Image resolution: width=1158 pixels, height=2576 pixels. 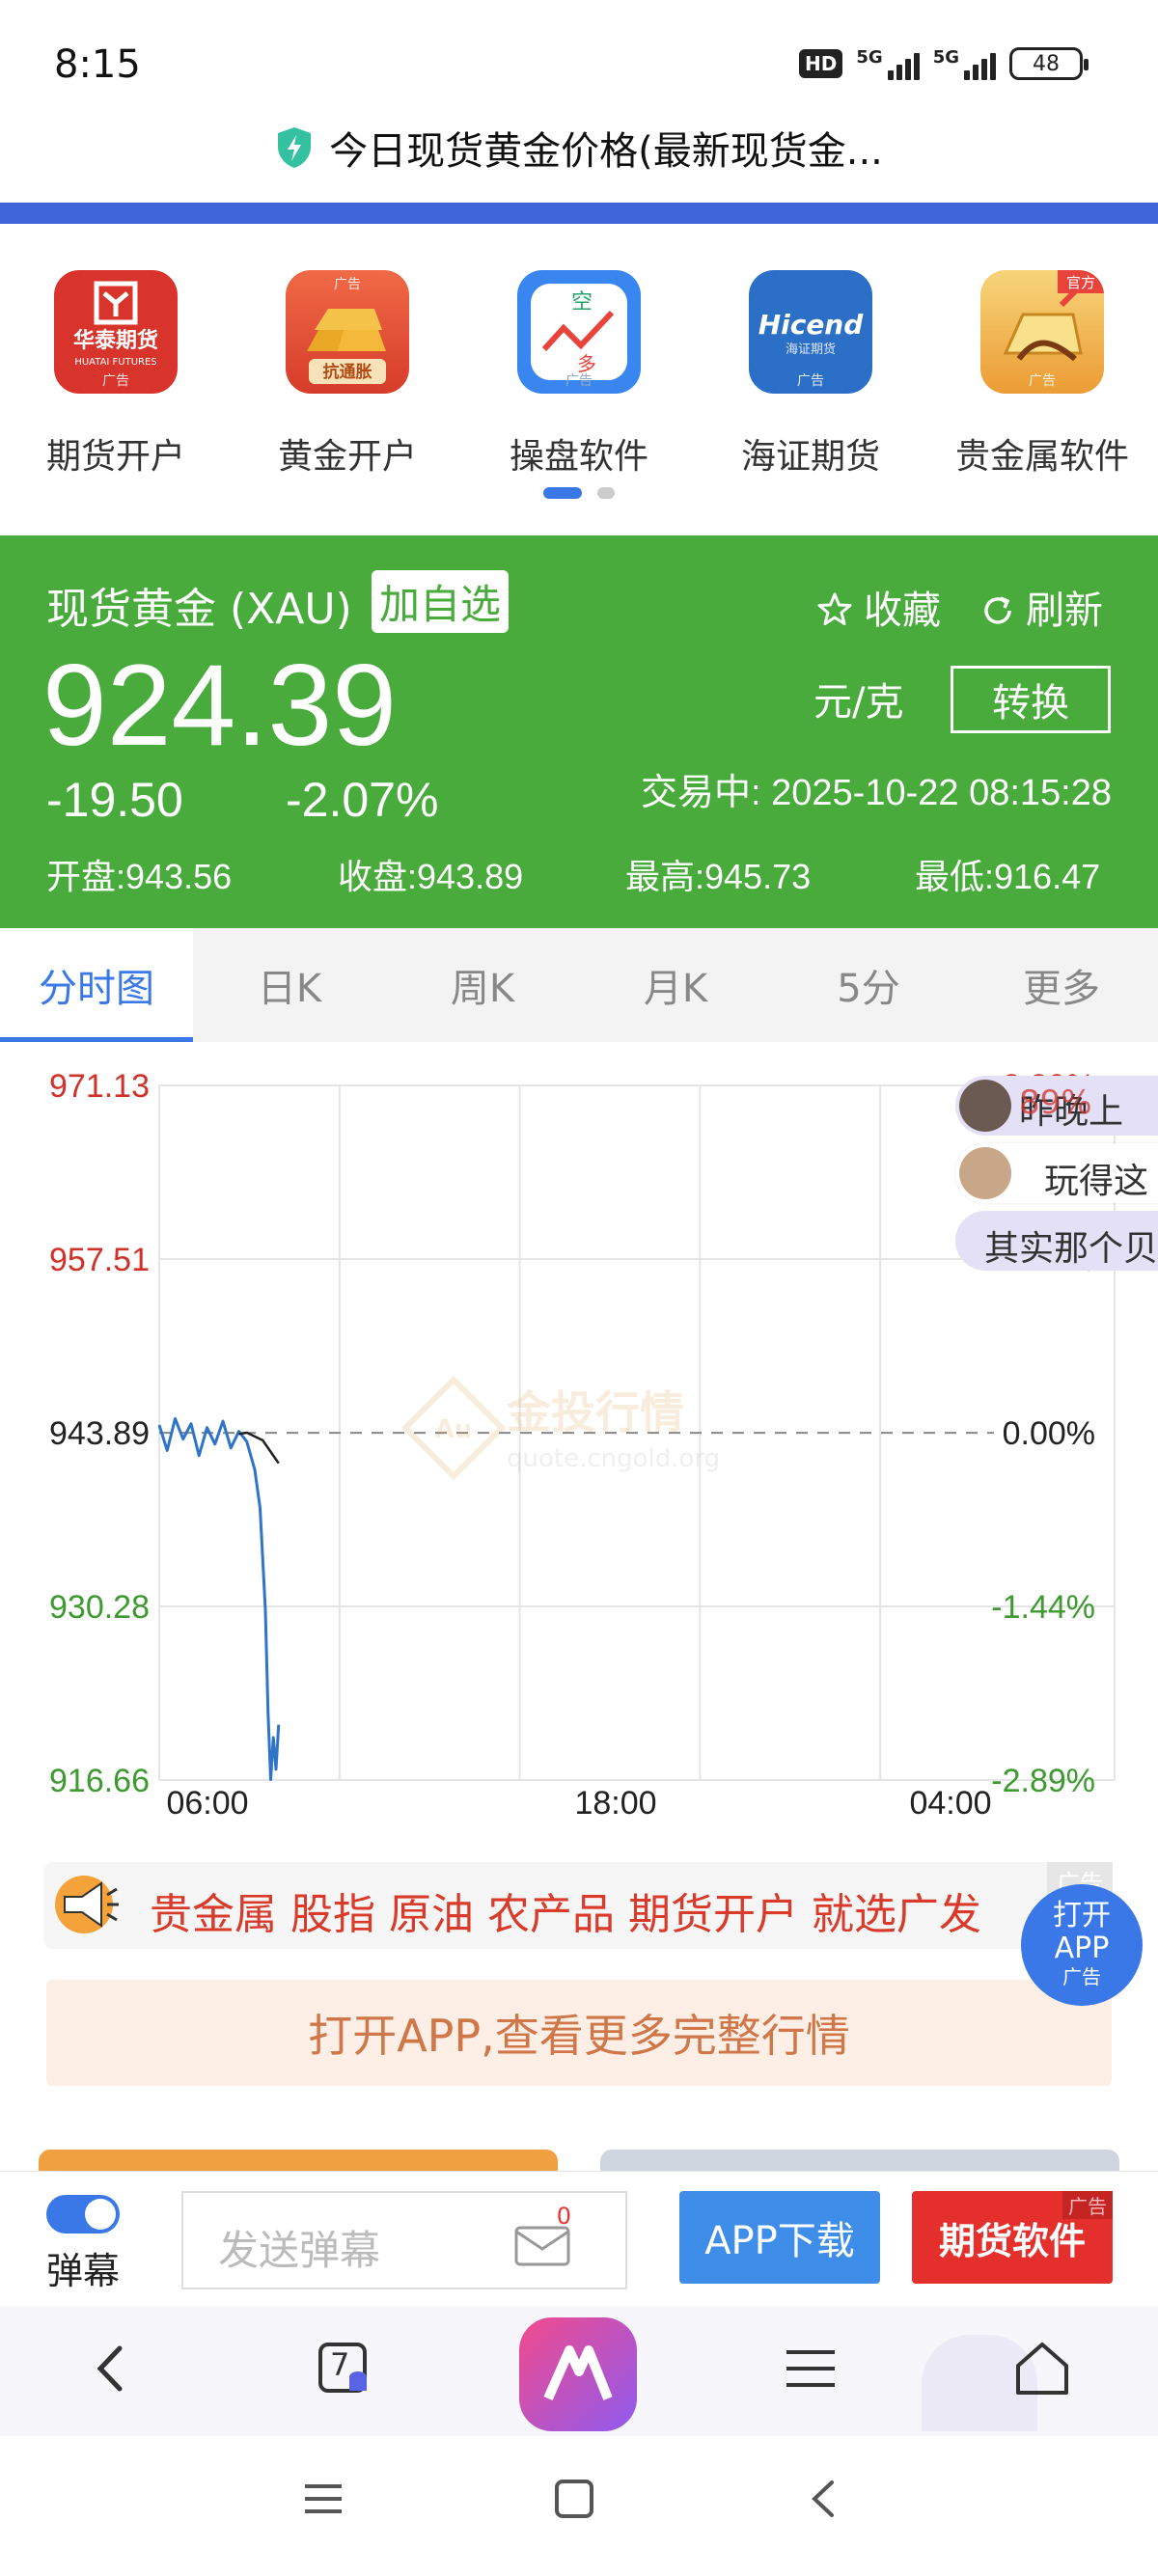 I want to click on floating-open-app-button: 打开 APP 广告, so click(x=1082, y=1945).